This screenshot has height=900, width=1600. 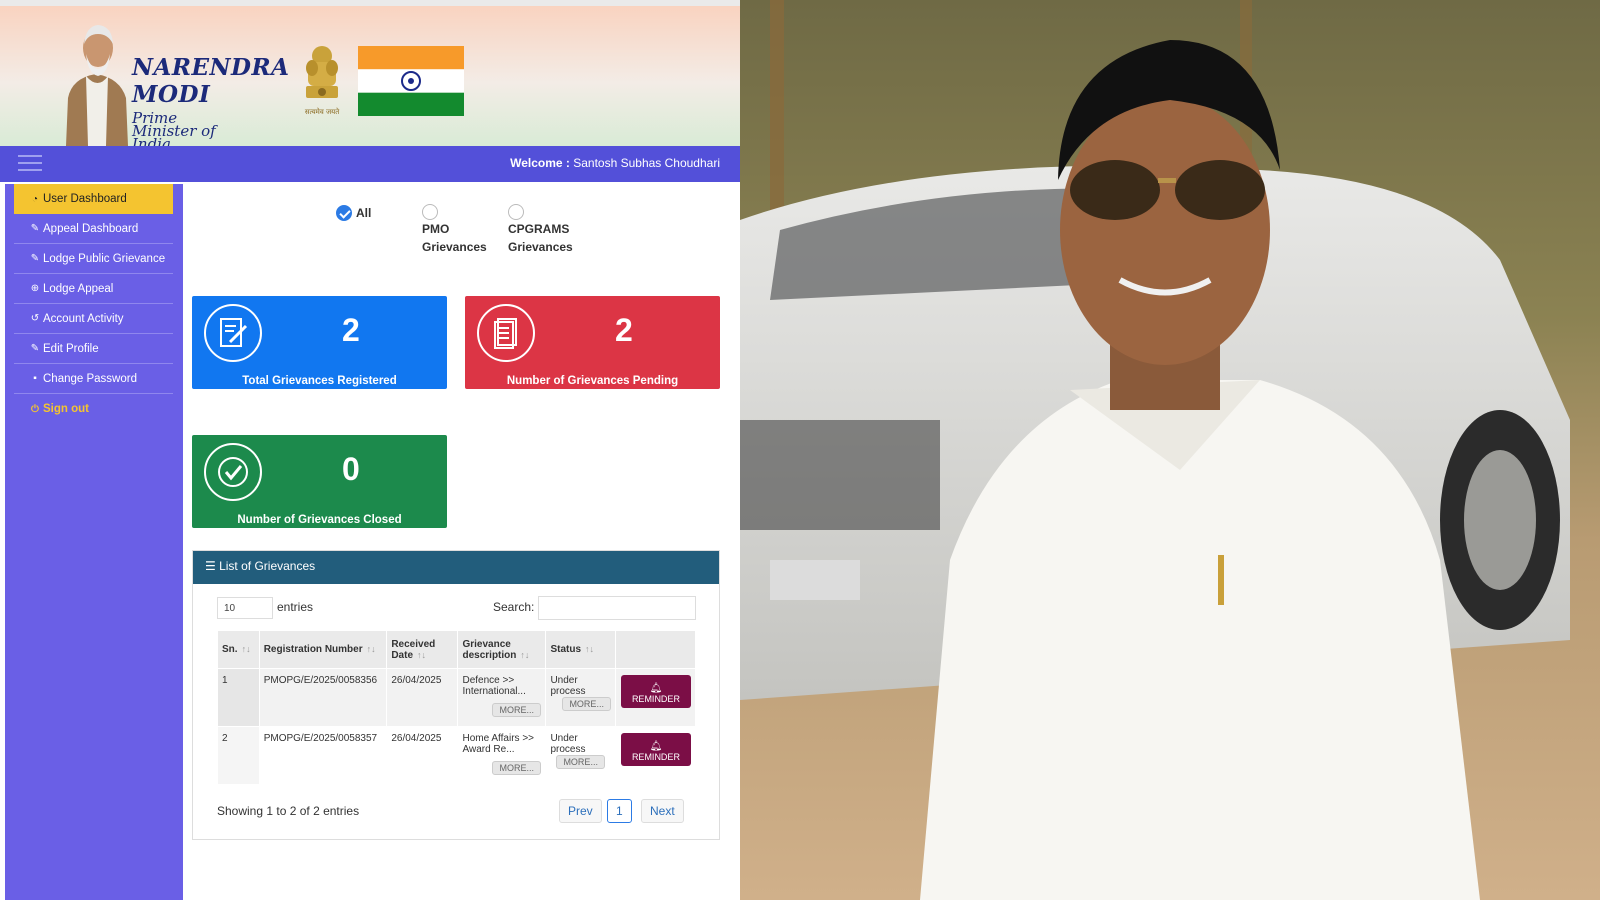 I want to click on pm-name-line1: NARENDRA, so click(x=211, y=67).